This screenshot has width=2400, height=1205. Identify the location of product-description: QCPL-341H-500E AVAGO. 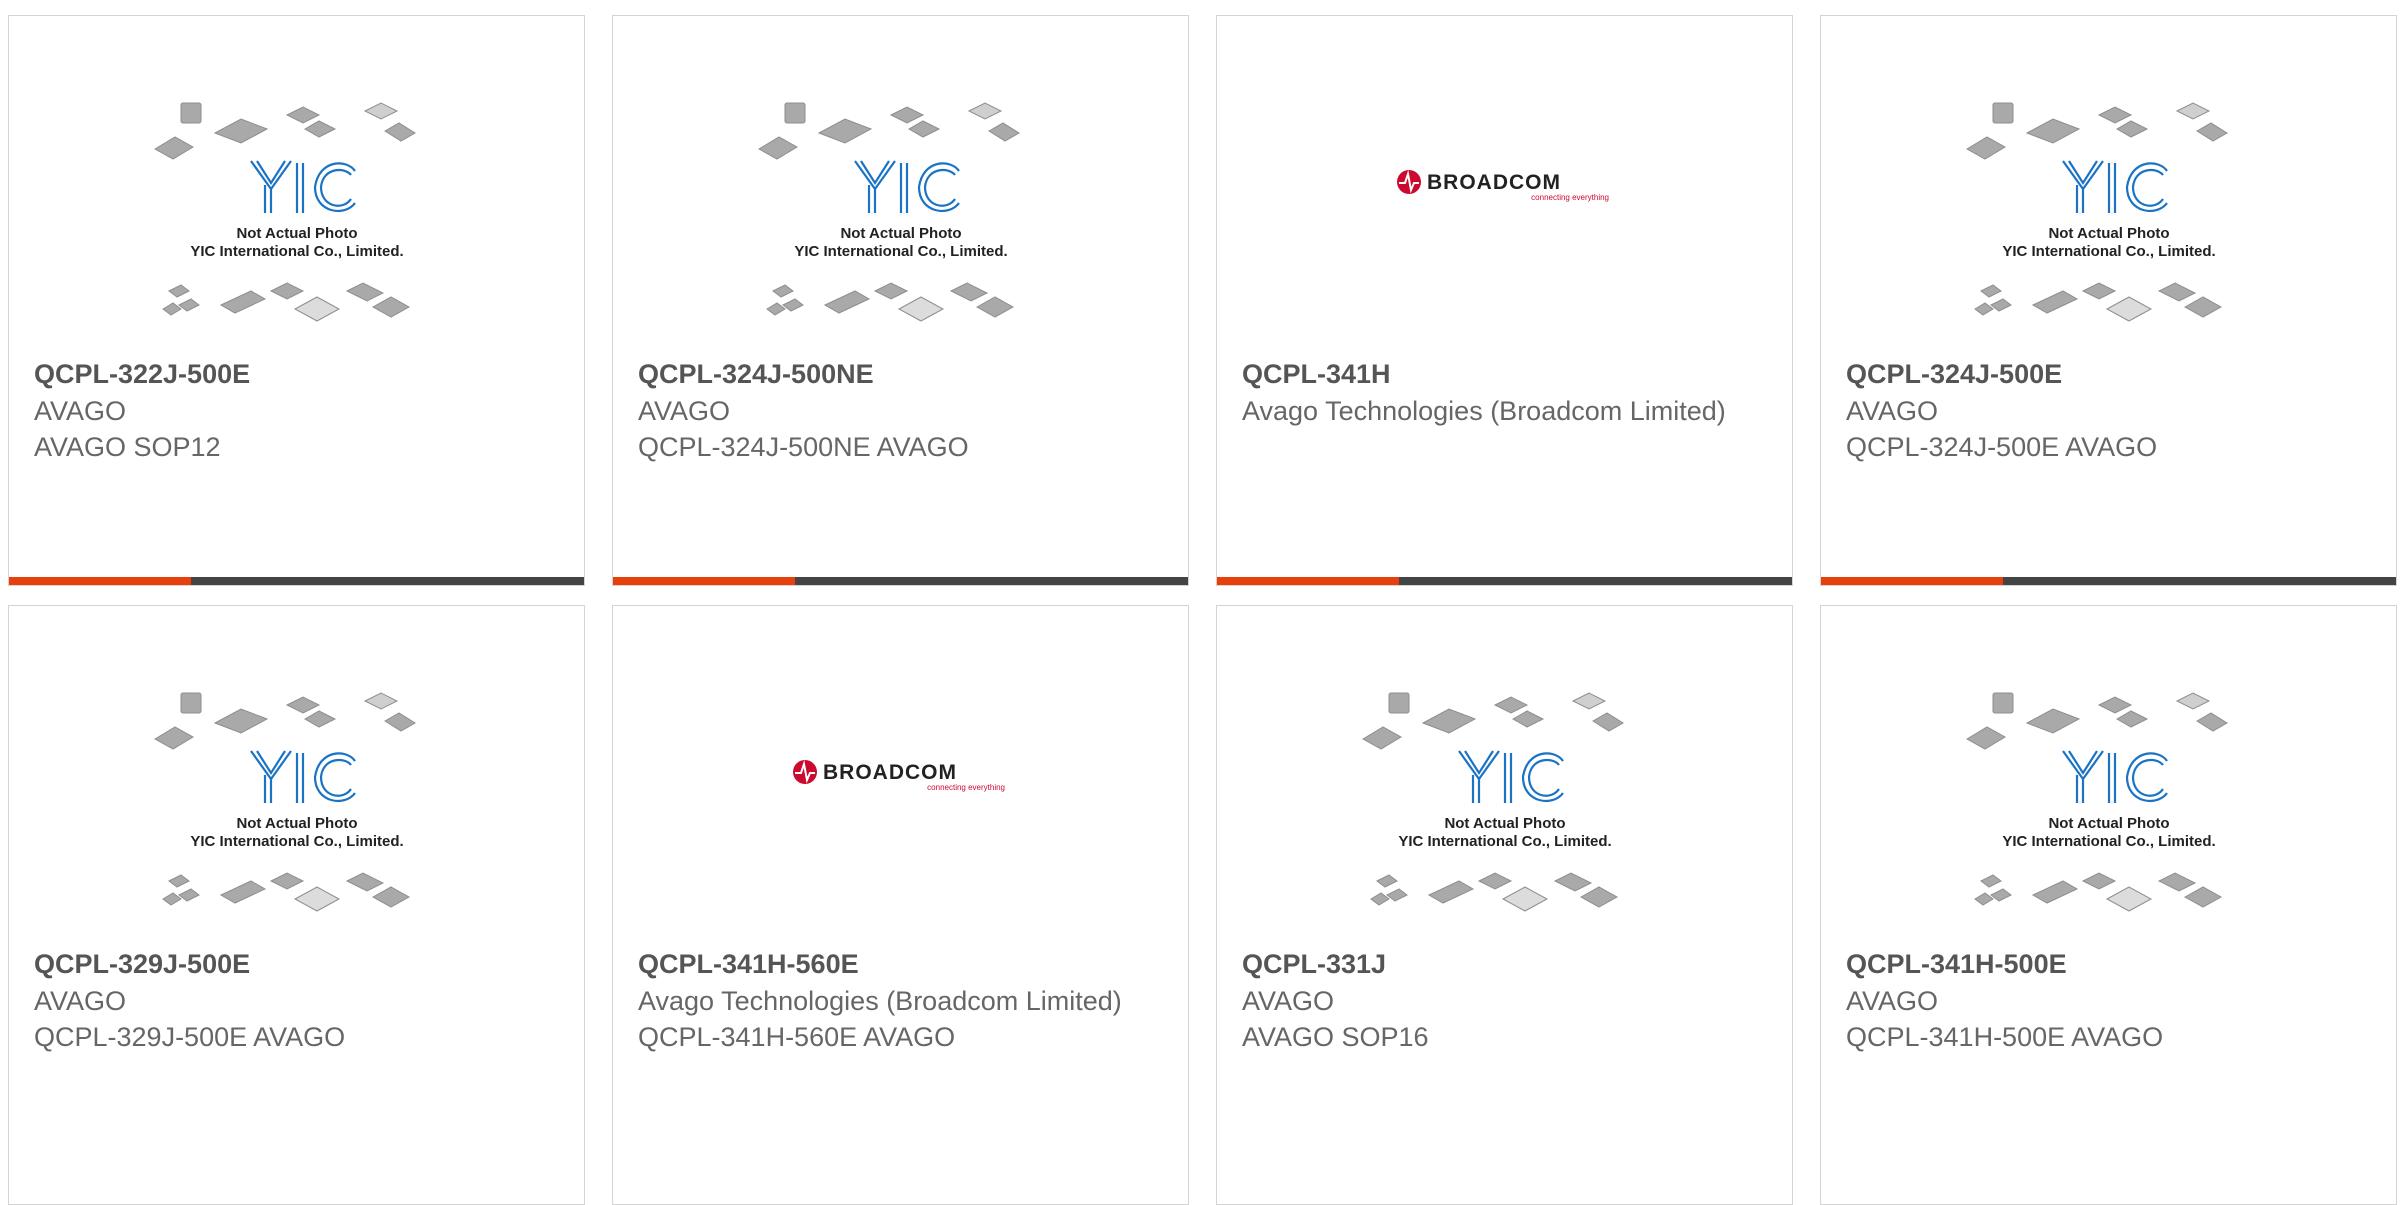
(2005, 1037).